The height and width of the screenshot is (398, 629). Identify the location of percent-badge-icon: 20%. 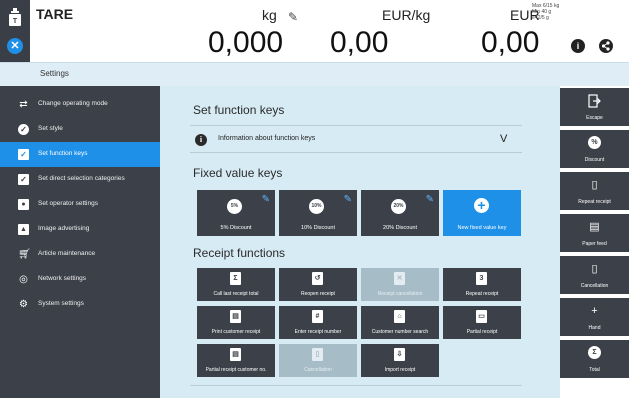
(398, 206).